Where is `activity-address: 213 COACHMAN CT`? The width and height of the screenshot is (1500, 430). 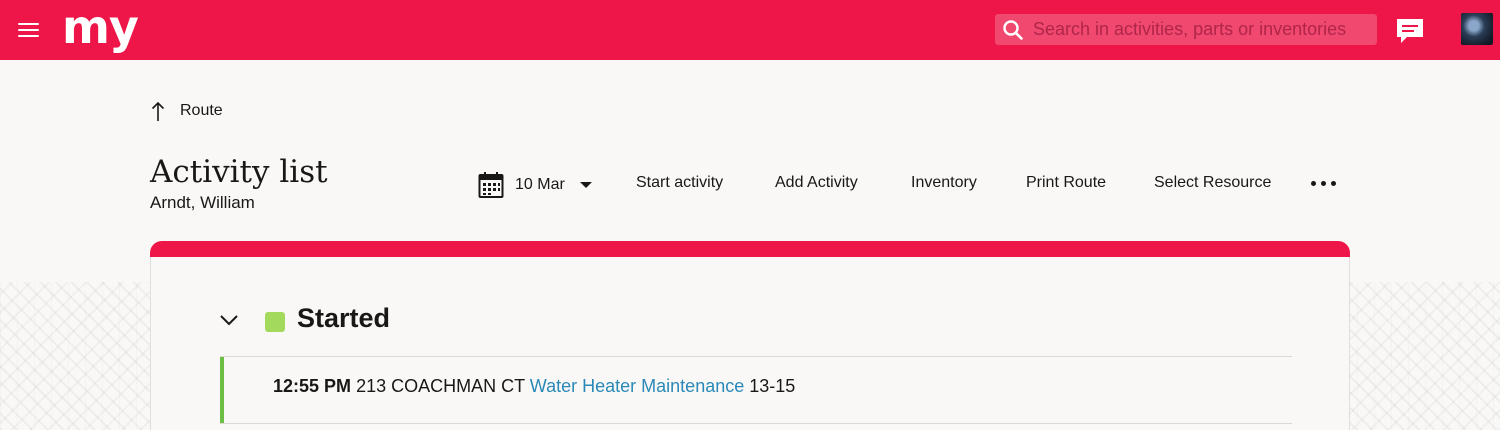 activity-address: 213 COACHMAN CT is located at coordinates (440, 386).